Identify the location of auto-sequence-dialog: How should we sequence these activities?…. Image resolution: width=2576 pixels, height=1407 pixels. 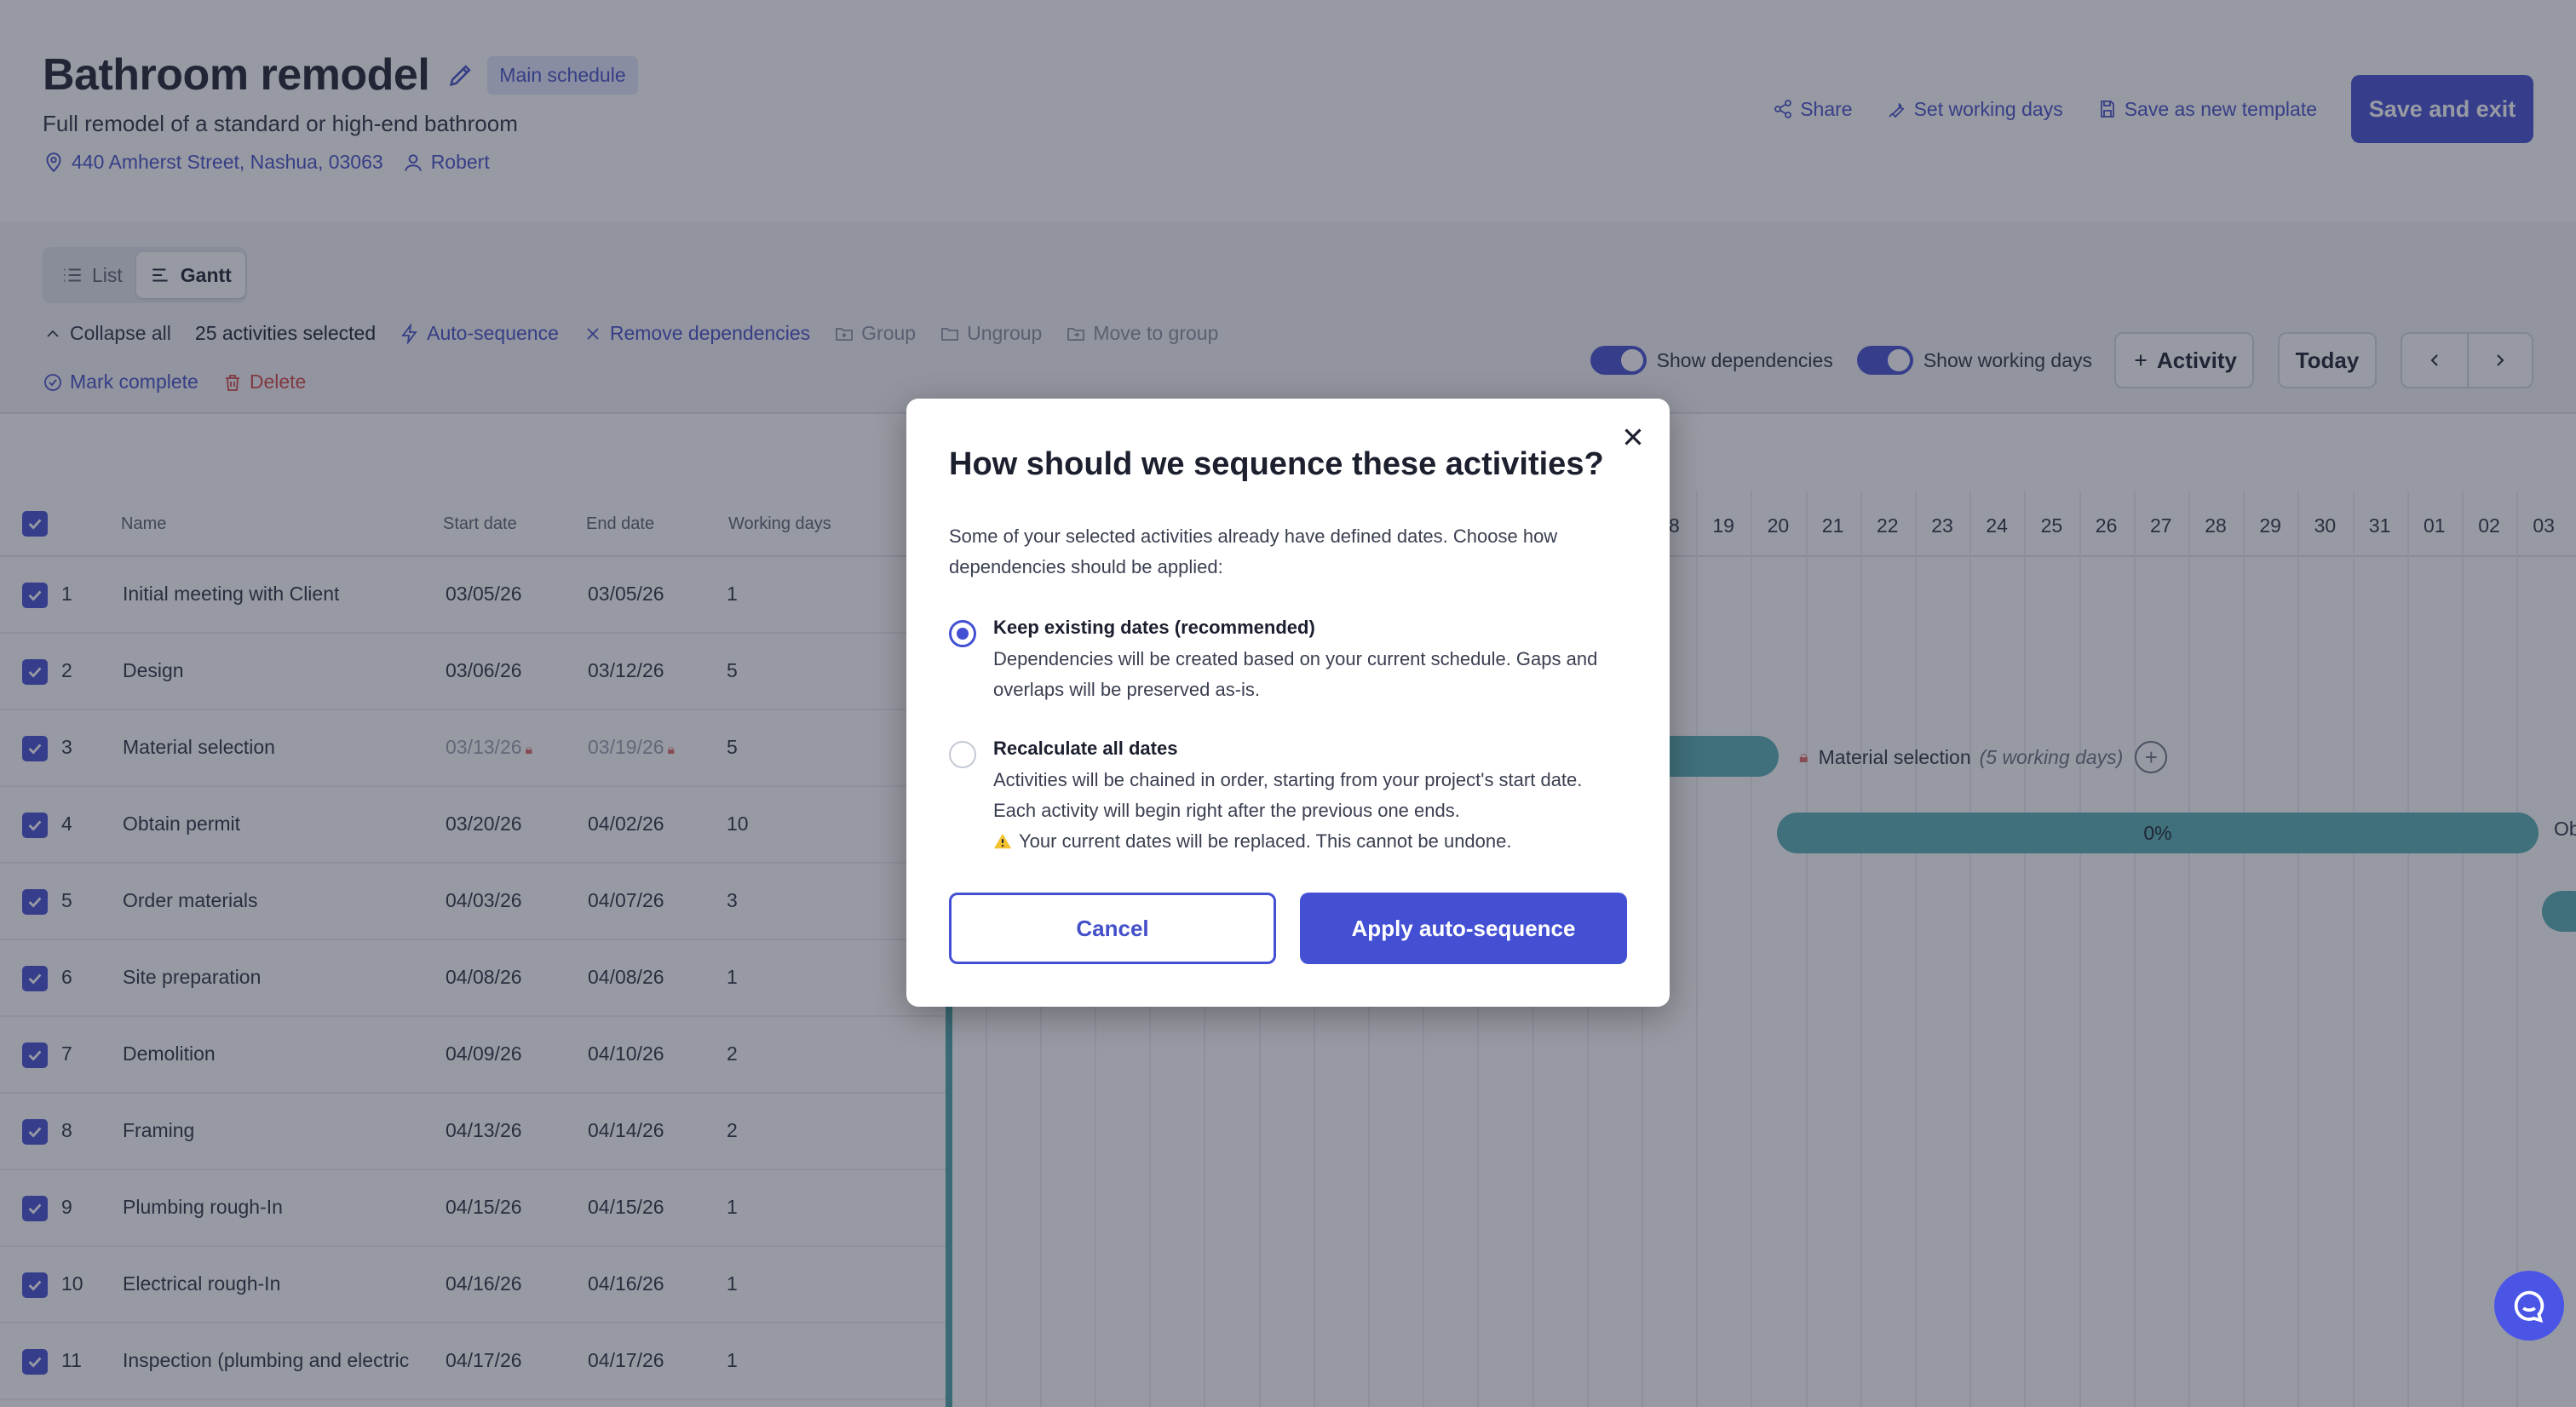
(1288, 703).